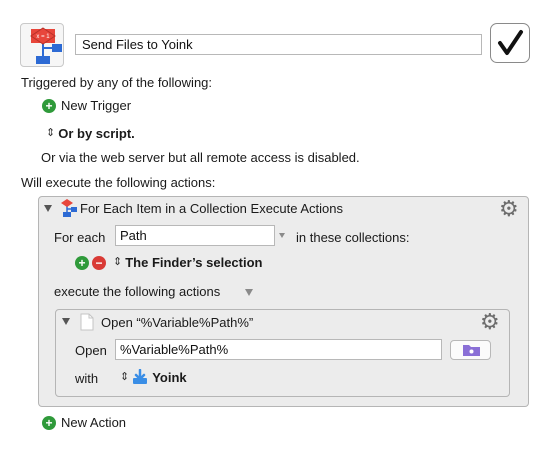  I want to click on execute-disclosure-triangle, so click(249, 292).